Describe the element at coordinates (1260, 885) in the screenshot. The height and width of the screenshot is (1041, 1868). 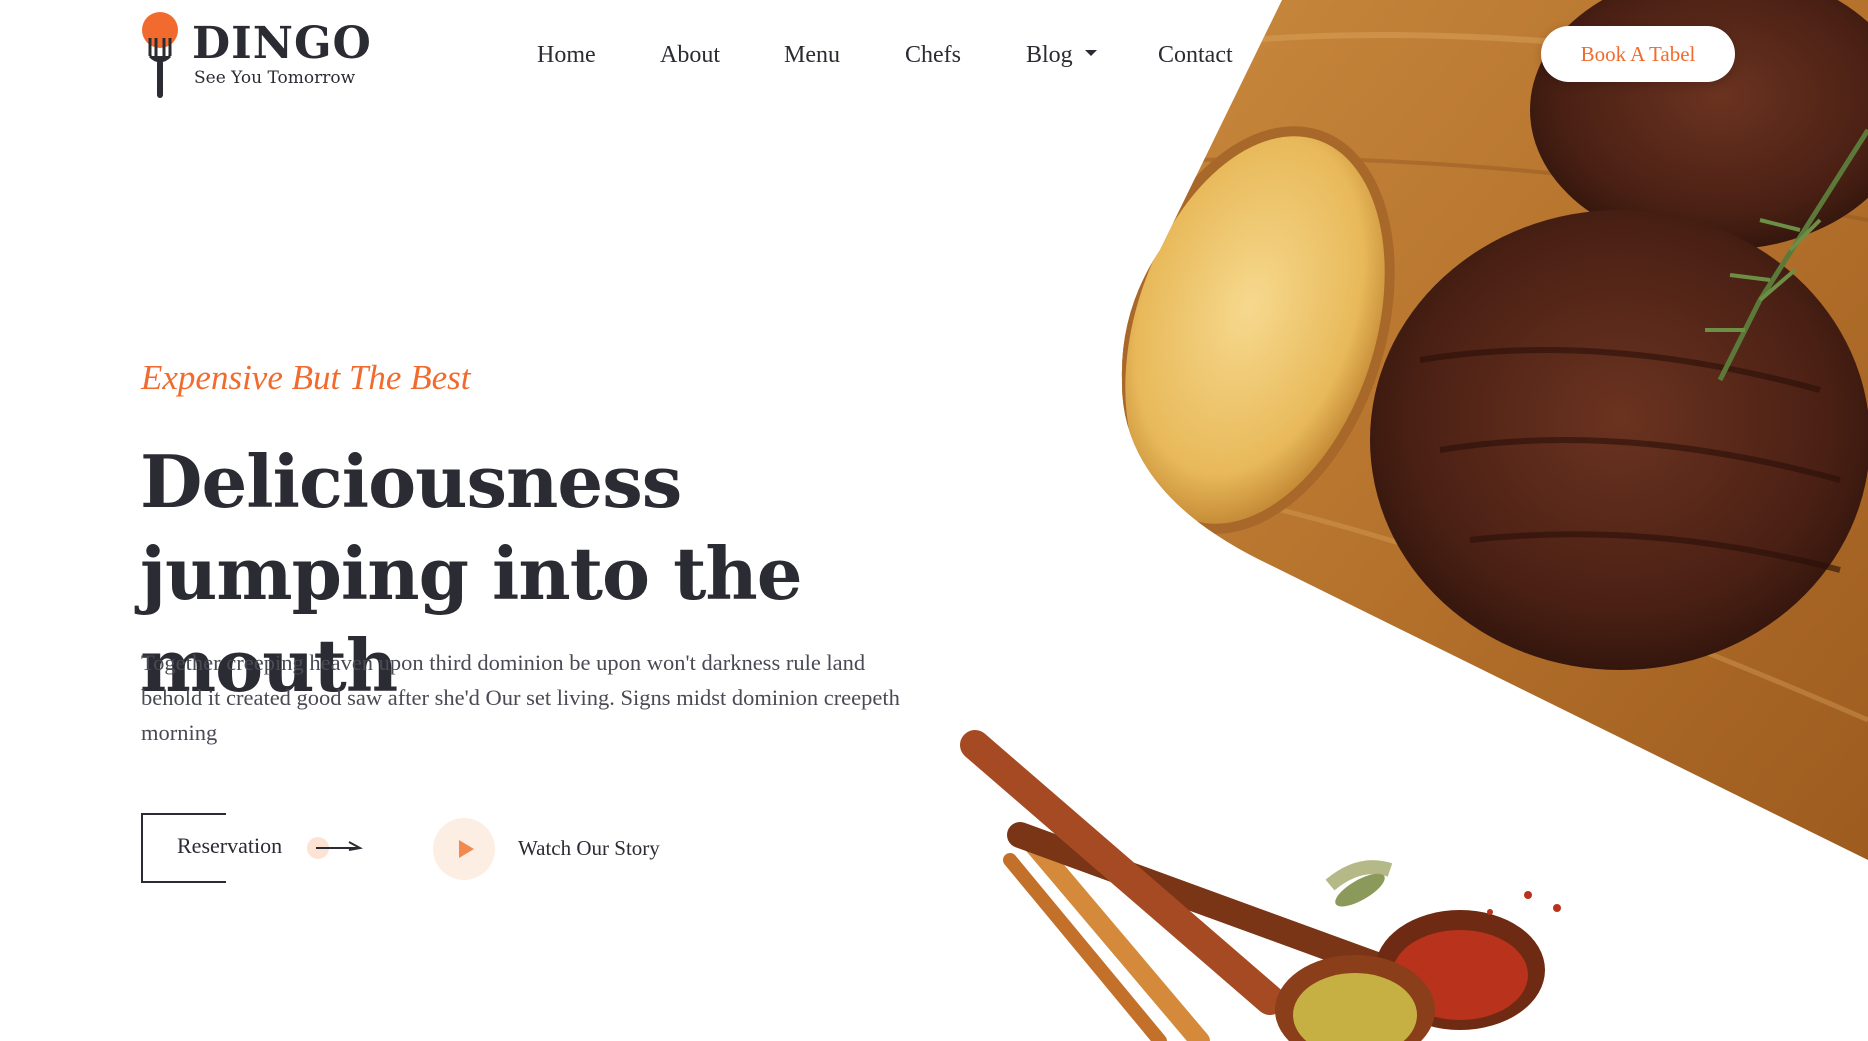
I see `spice-spoons-image` at that location.